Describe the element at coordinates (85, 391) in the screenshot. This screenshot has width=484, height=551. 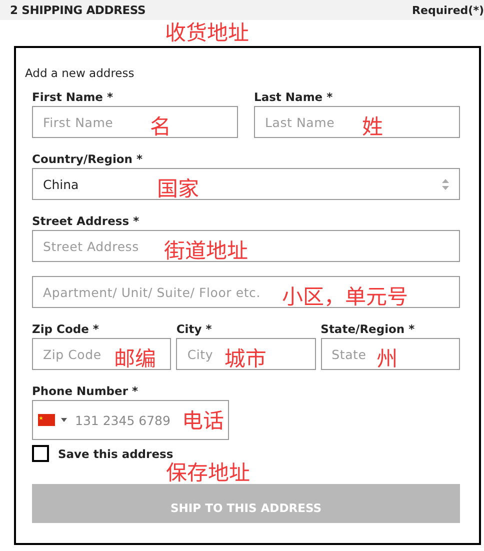
I see `field-label: Phone Number *` at that location.